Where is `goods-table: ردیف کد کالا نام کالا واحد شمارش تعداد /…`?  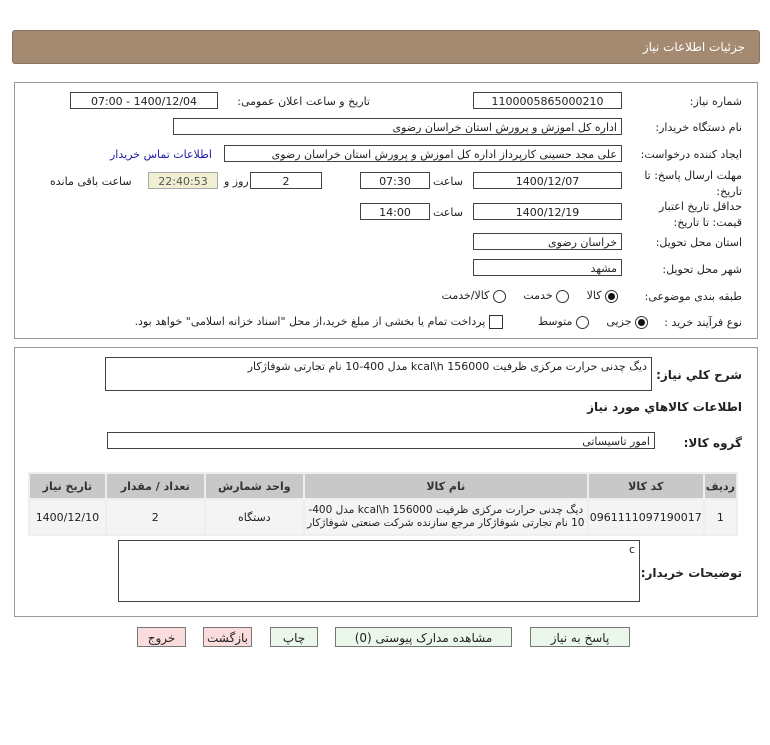 goods-table: ردیف کد کالا نام کالا واحد شمارش تعداد /… is located at coordinates (383, 504).